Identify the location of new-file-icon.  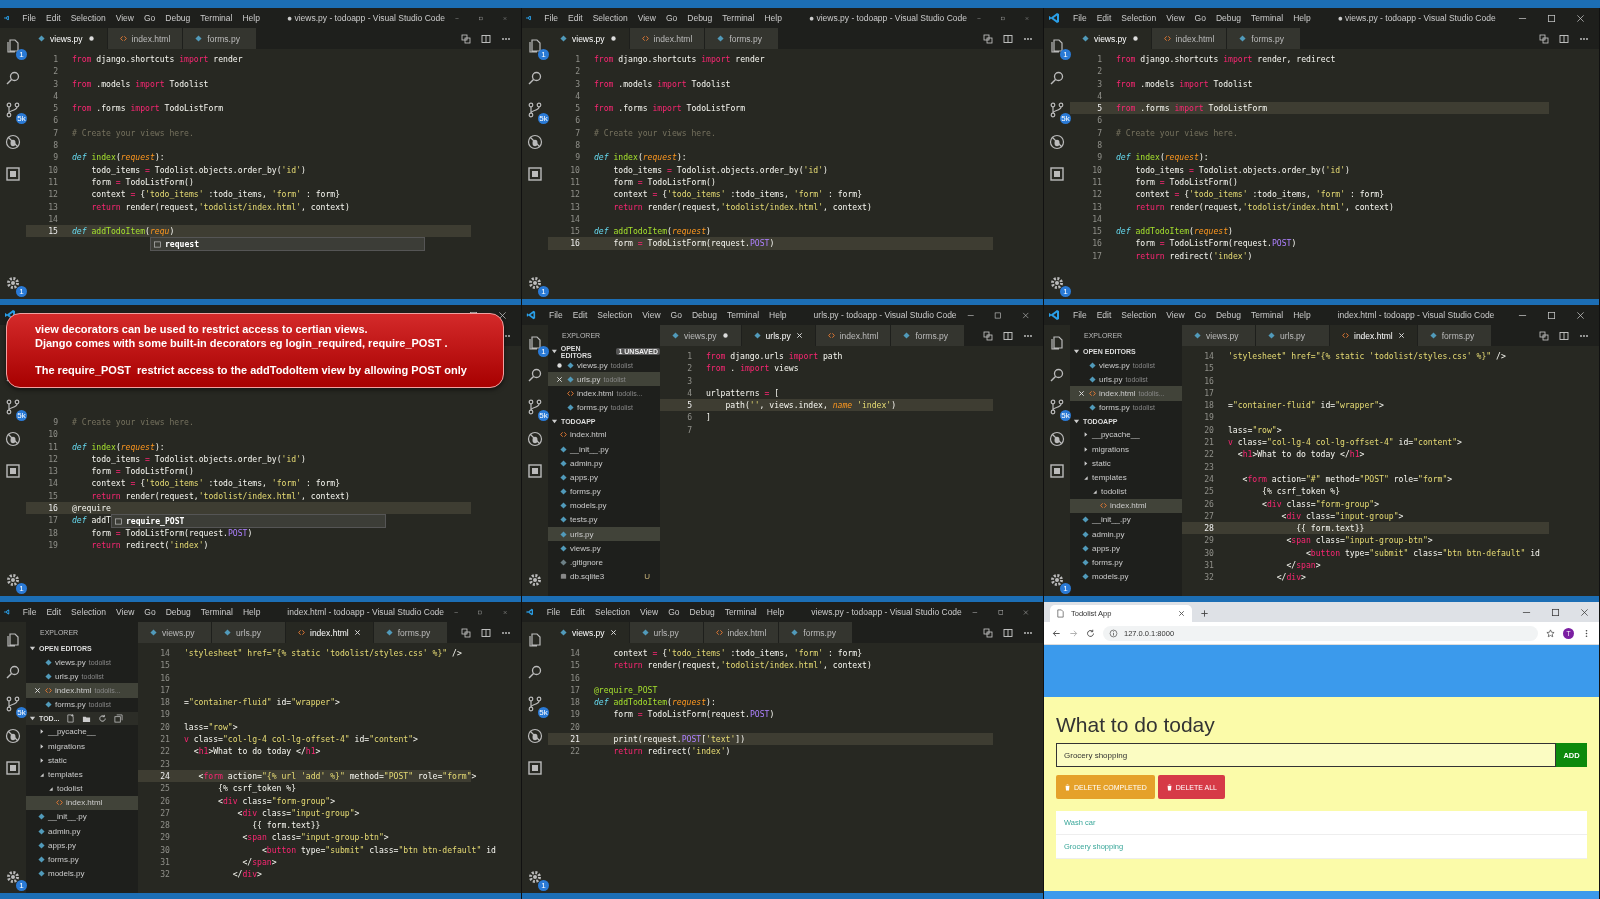
(71, 718).